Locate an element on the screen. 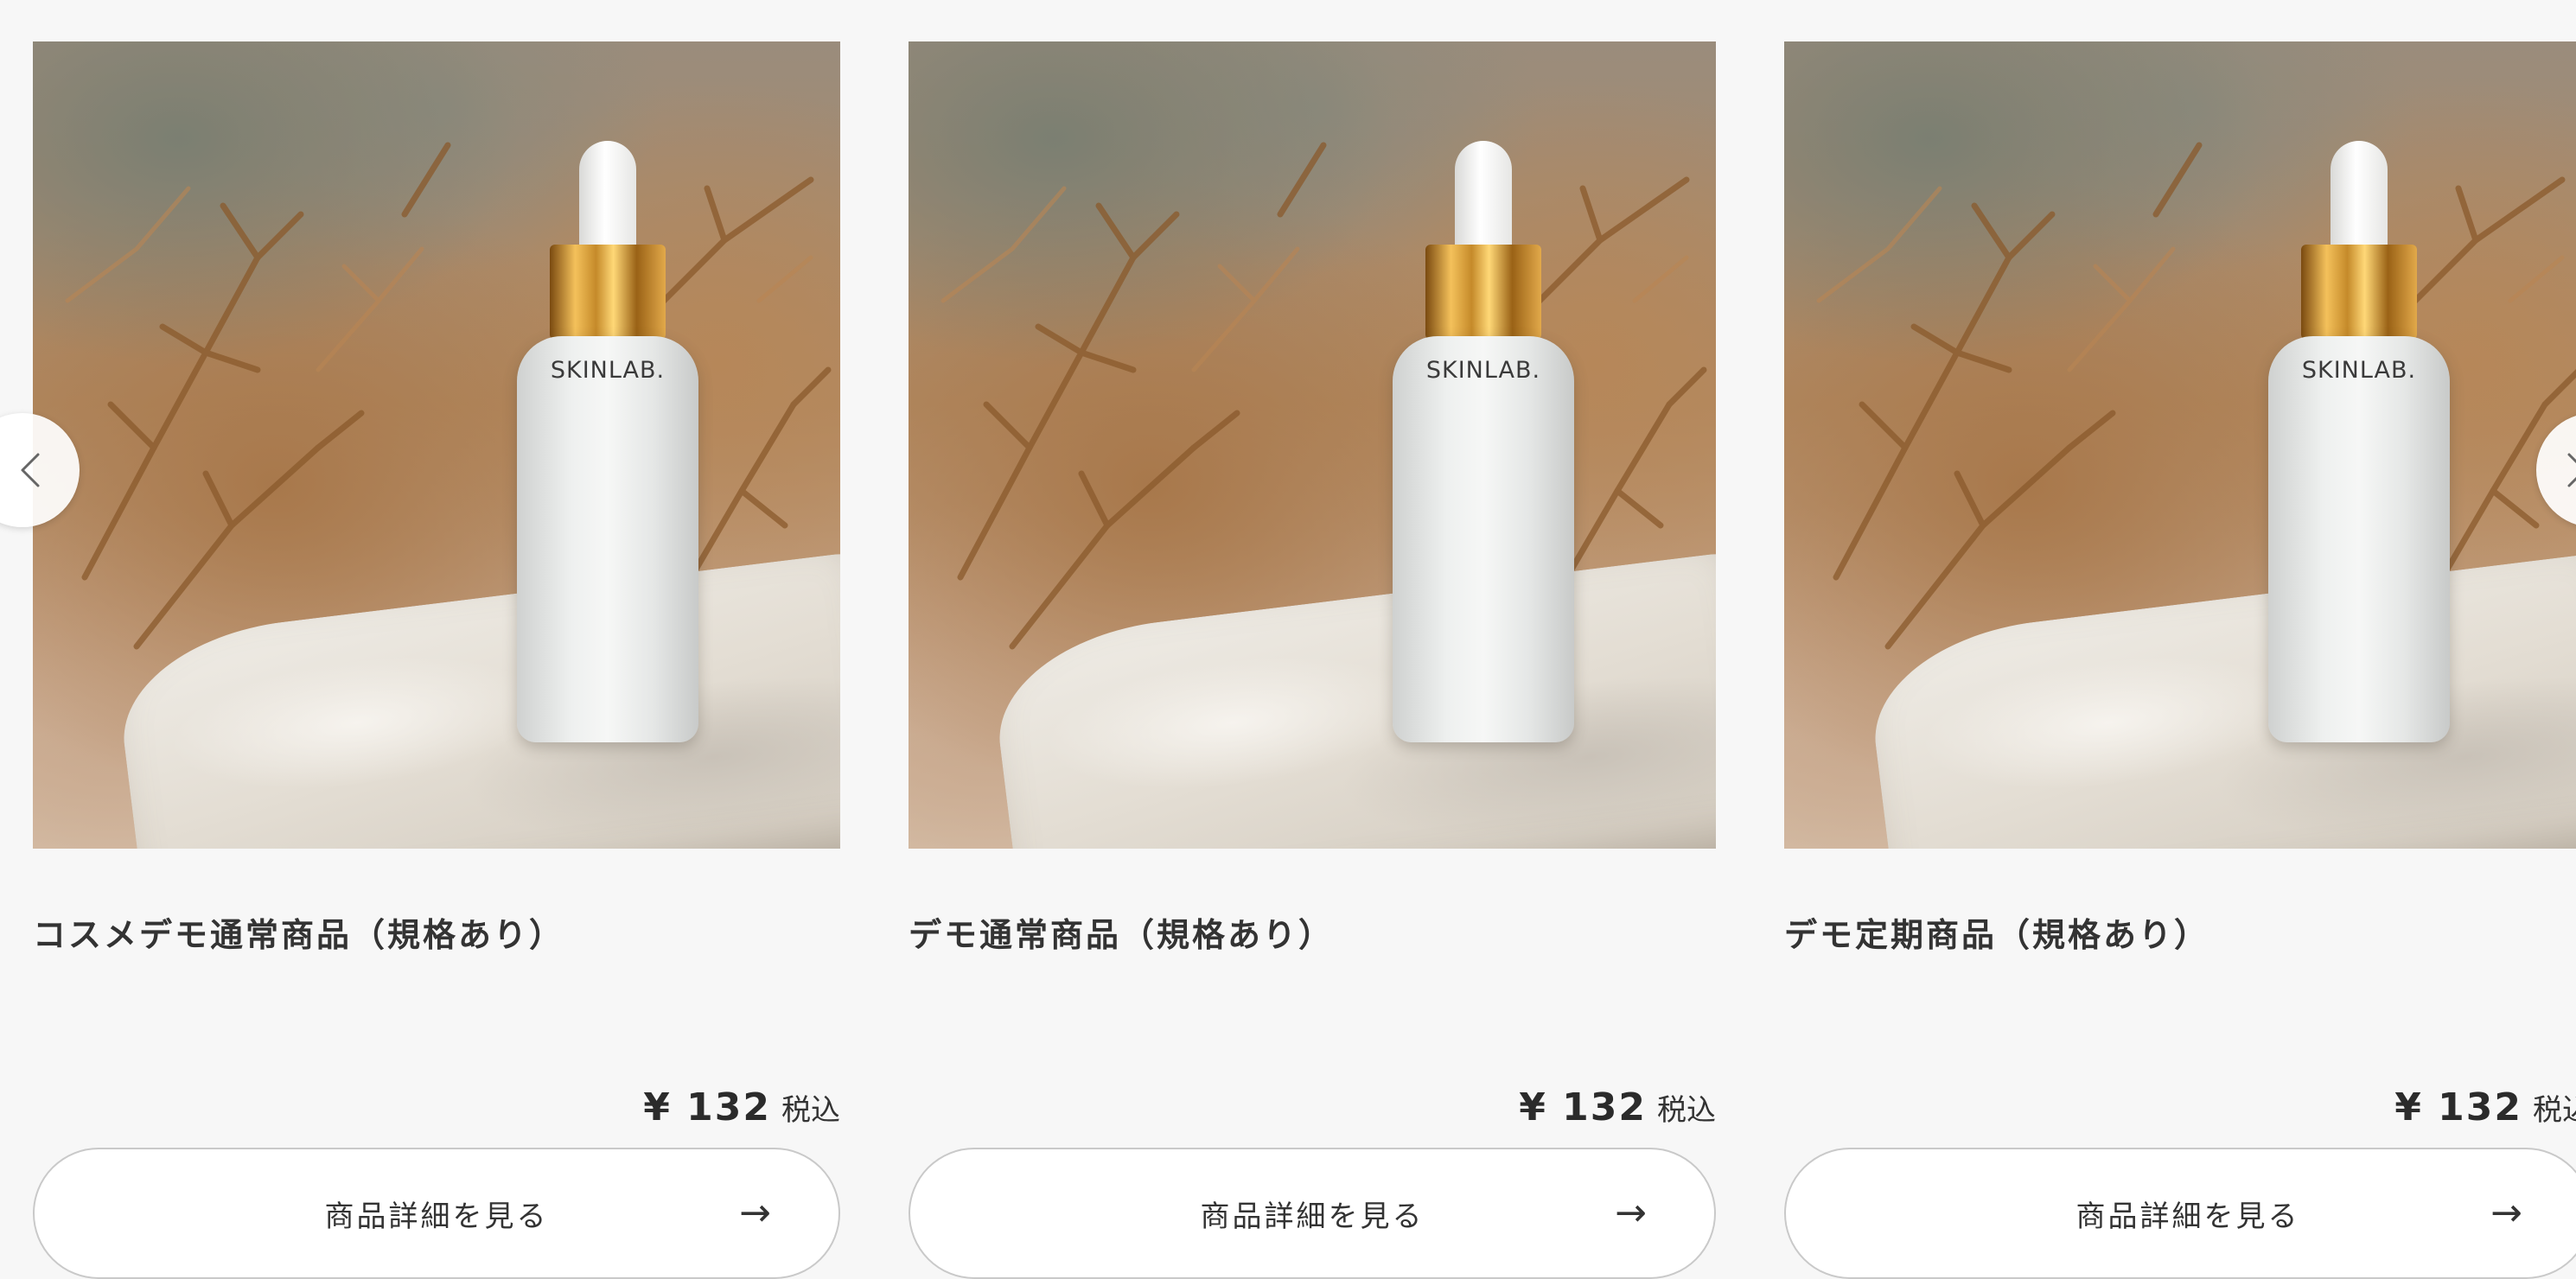 The width and height of the screenshot is (2576, 1279). chevron-left-icon is located at coordinates (30, 470).